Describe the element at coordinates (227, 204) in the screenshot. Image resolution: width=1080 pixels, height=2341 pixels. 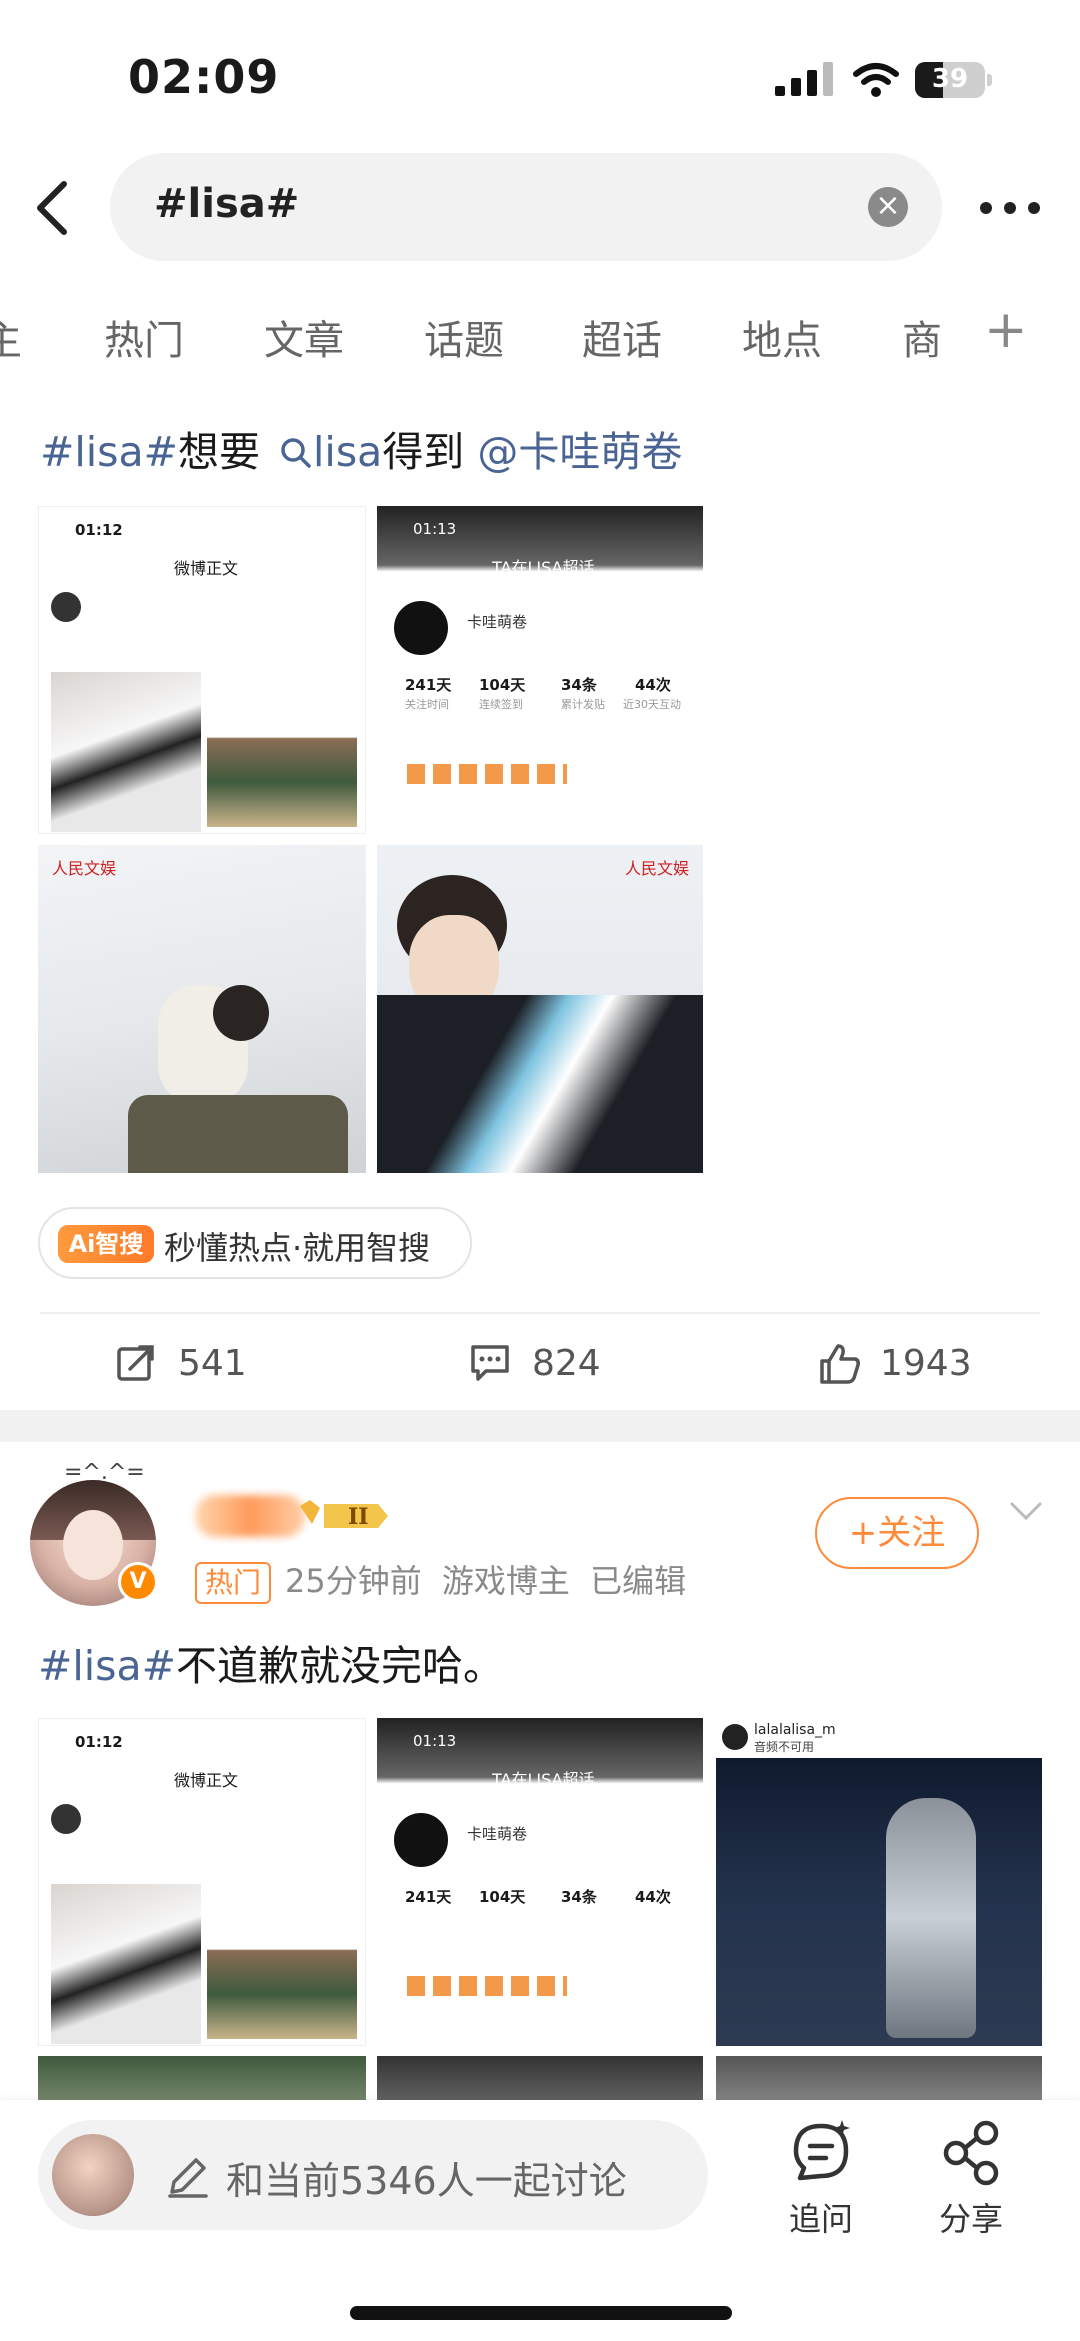
I see `search-query: #lisa#` at that location.